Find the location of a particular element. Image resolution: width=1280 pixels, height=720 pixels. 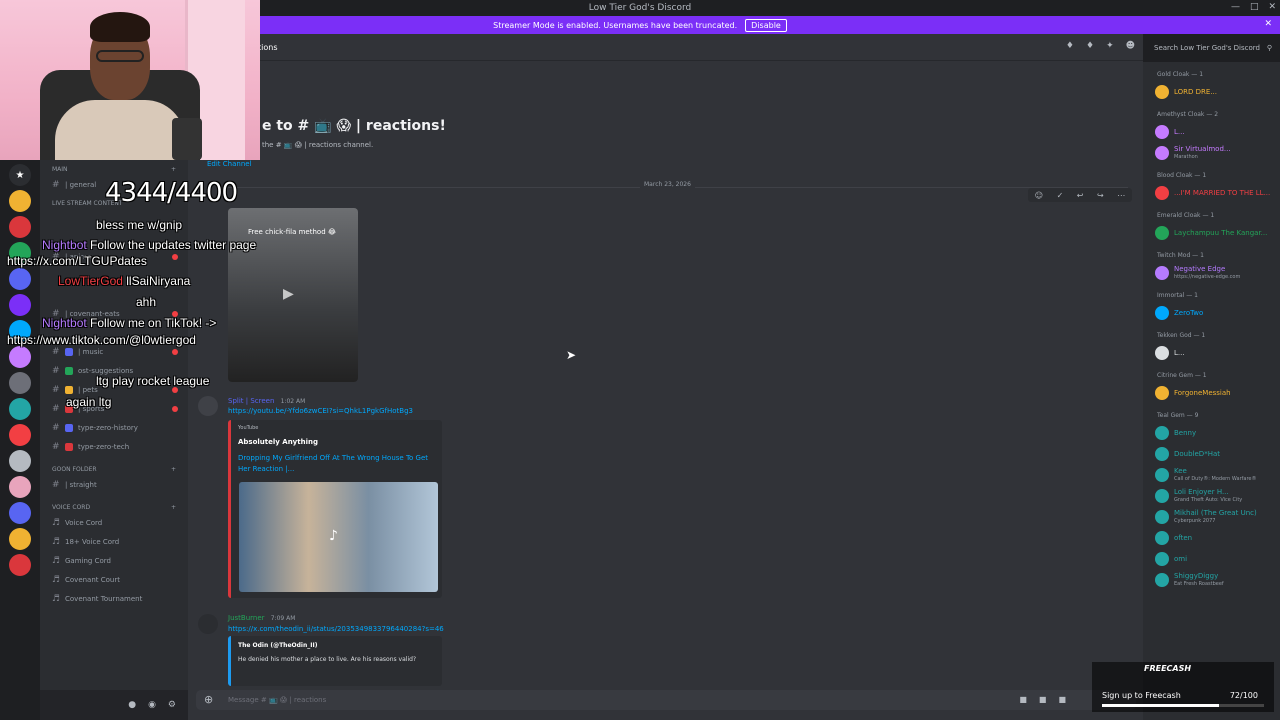

server-icon: ★ is located at coordinates (20, 175).